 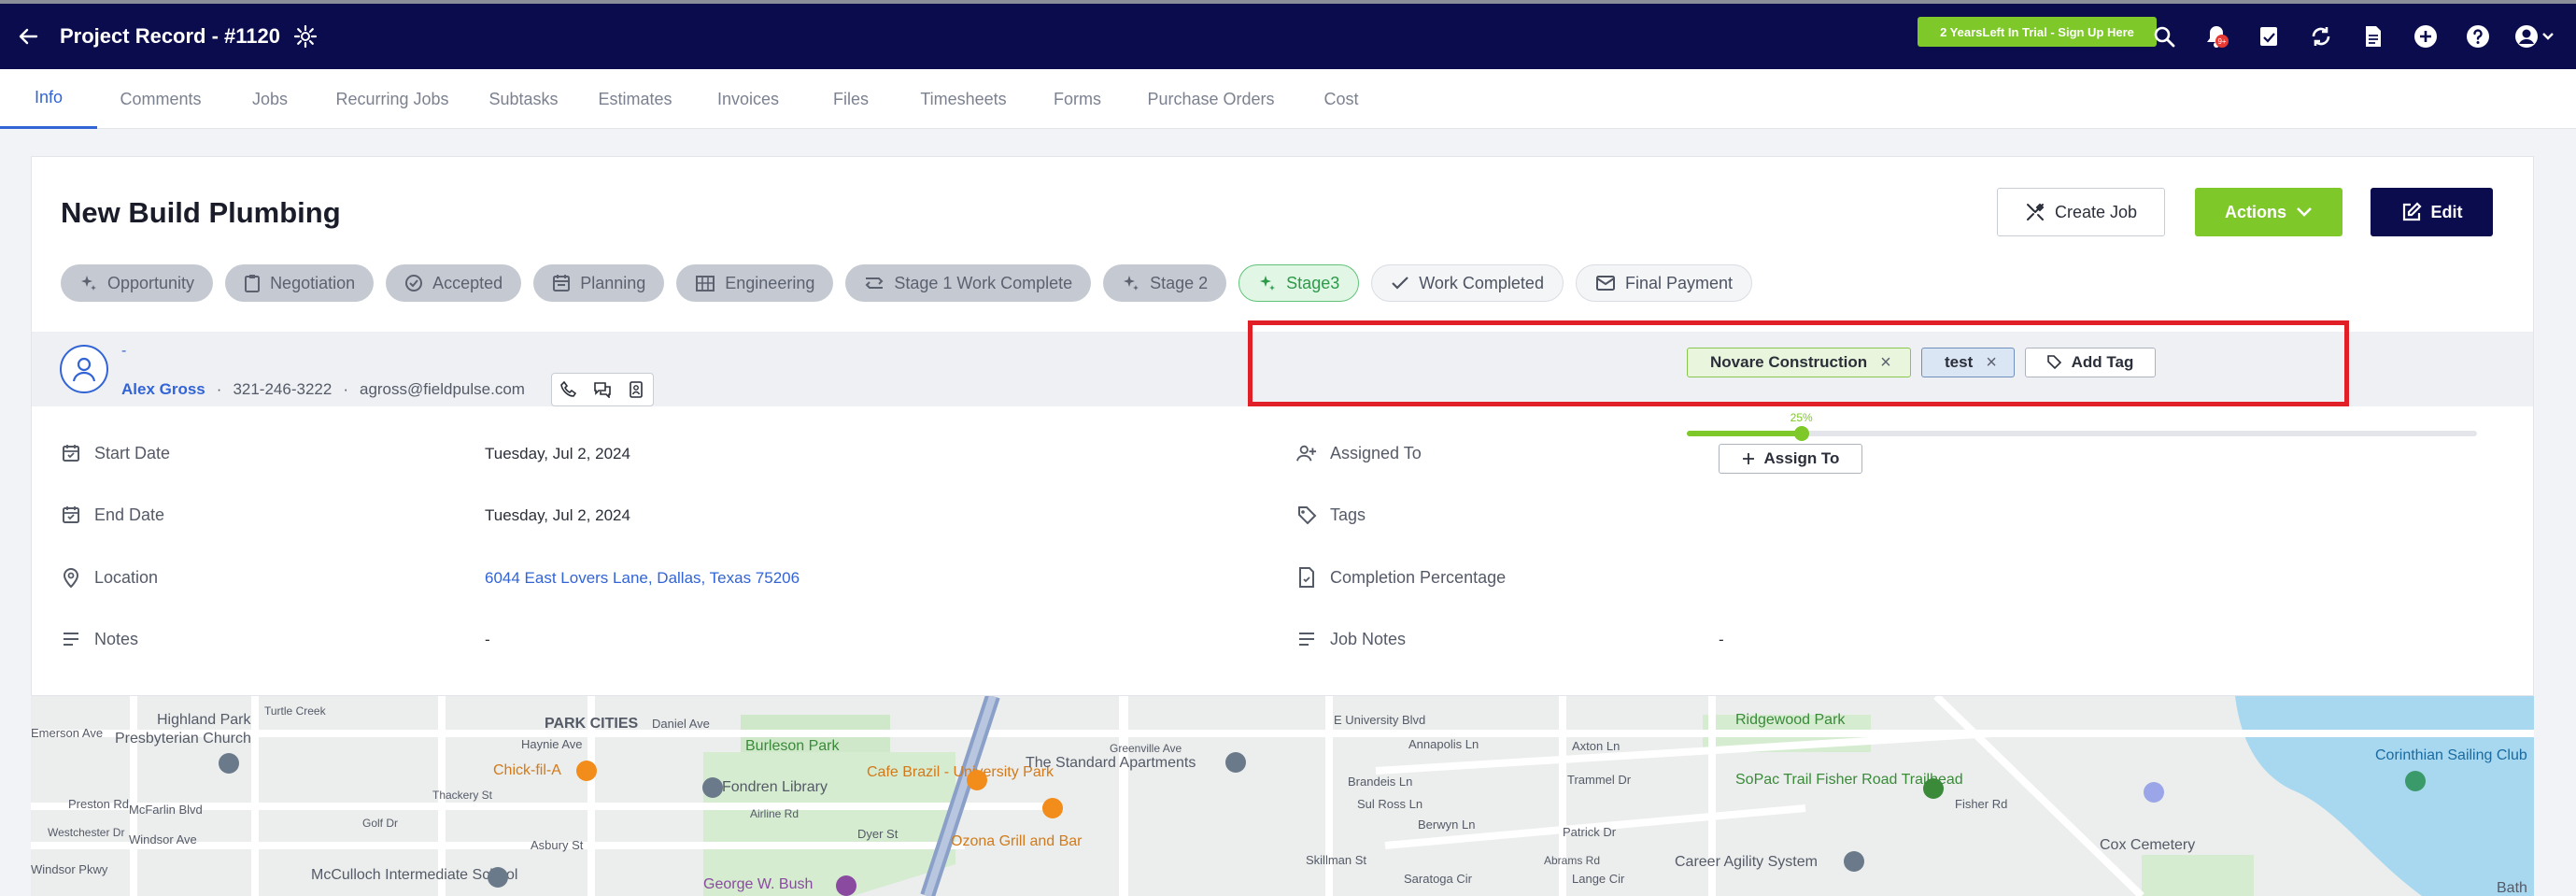 I want to click on user-icon, so click(x=84, y=369).